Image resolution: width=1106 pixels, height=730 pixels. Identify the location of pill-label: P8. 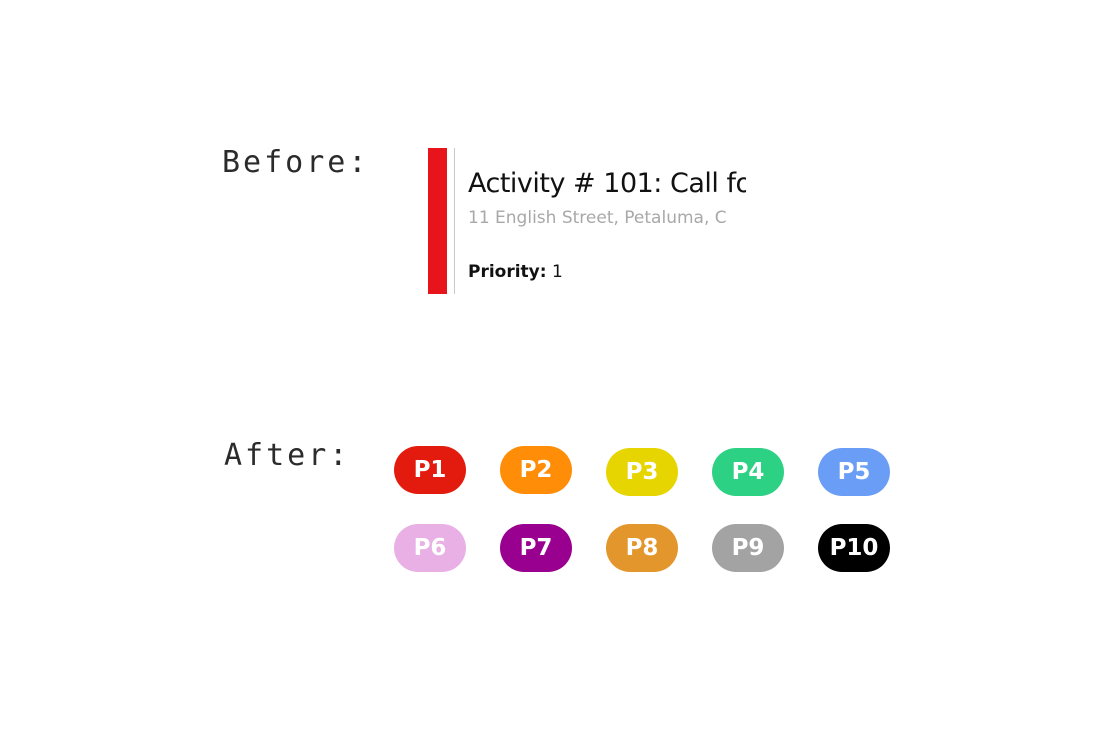
(642, 548).